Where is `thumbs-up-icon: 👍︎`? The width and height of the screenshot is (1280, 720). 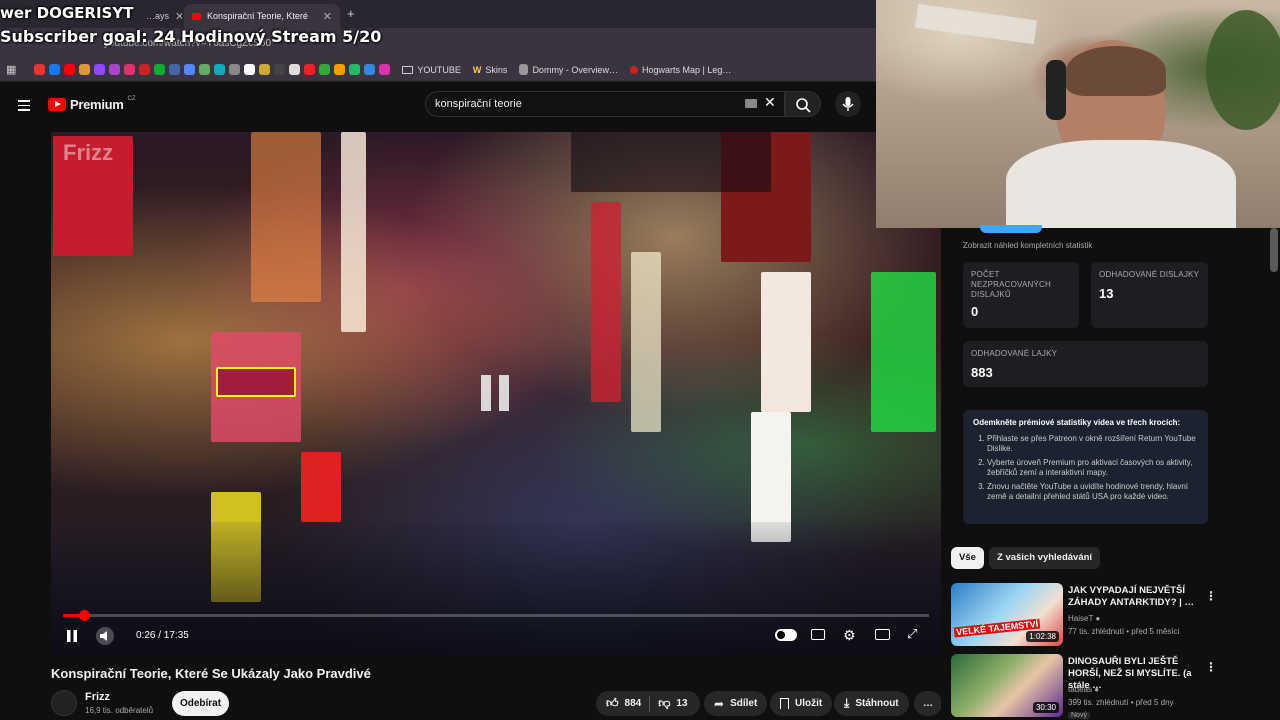
thumbs-up-icon: 👍︎ is located at coordinates (612, 703).